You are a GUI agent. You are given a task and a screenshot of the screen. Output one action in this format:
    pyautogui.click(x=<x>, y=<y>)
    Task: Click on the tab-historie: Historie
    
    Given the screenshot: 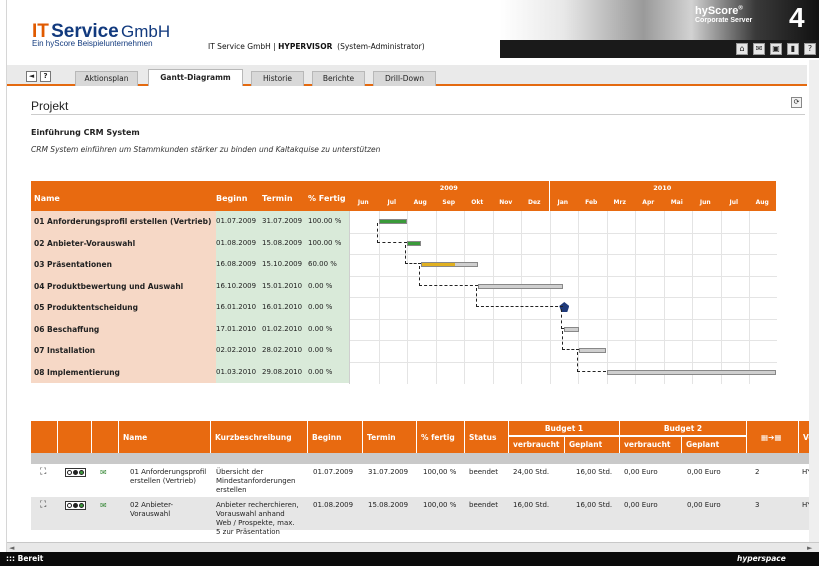 What is the action you would take?
    pyautogui.click(x=277, y=78)
    